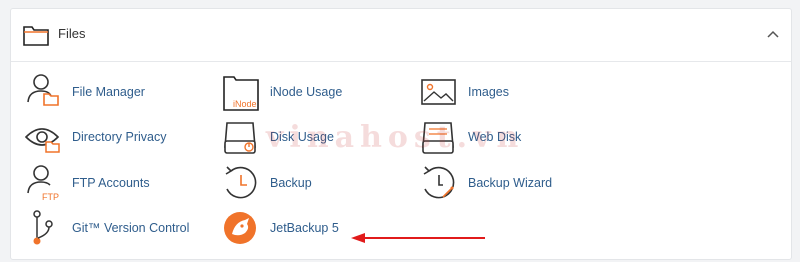  What do you see at coordinates (418, 238) in the screenshot?
I see `annotation-arrow` at bounding box center [418, 238].